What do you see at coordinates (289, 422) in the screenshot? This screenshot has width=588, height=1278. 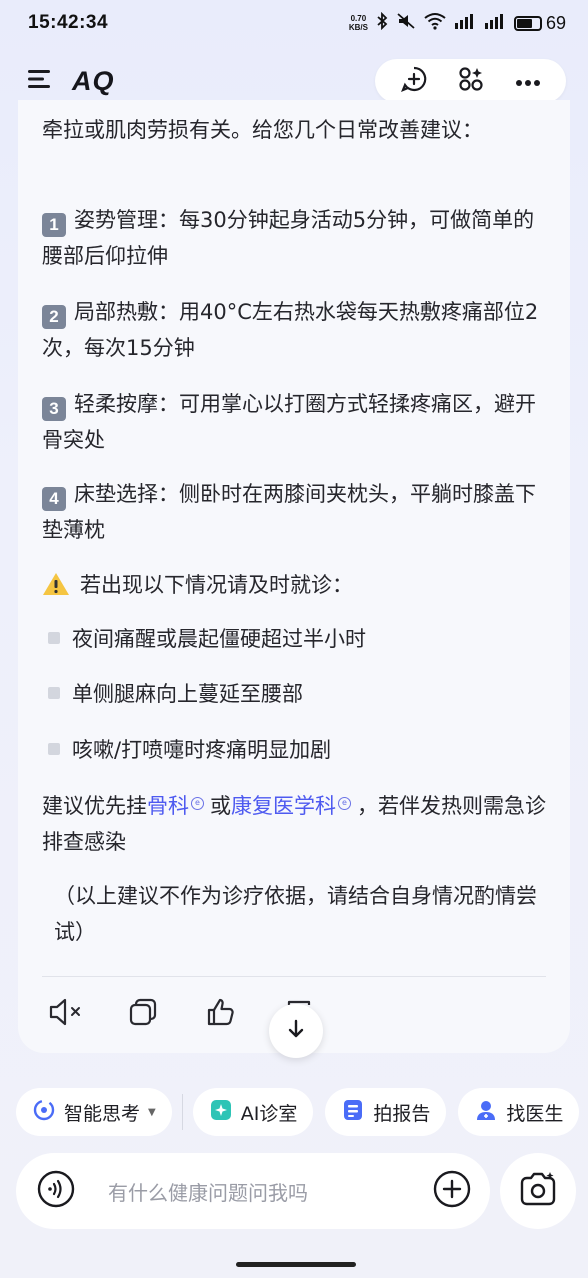 I see `tip-3: 3 轻柔按摩：可用掌心以打圈方式轻揉疼痛区，避开骨突处` at bounding box center [289, 422].